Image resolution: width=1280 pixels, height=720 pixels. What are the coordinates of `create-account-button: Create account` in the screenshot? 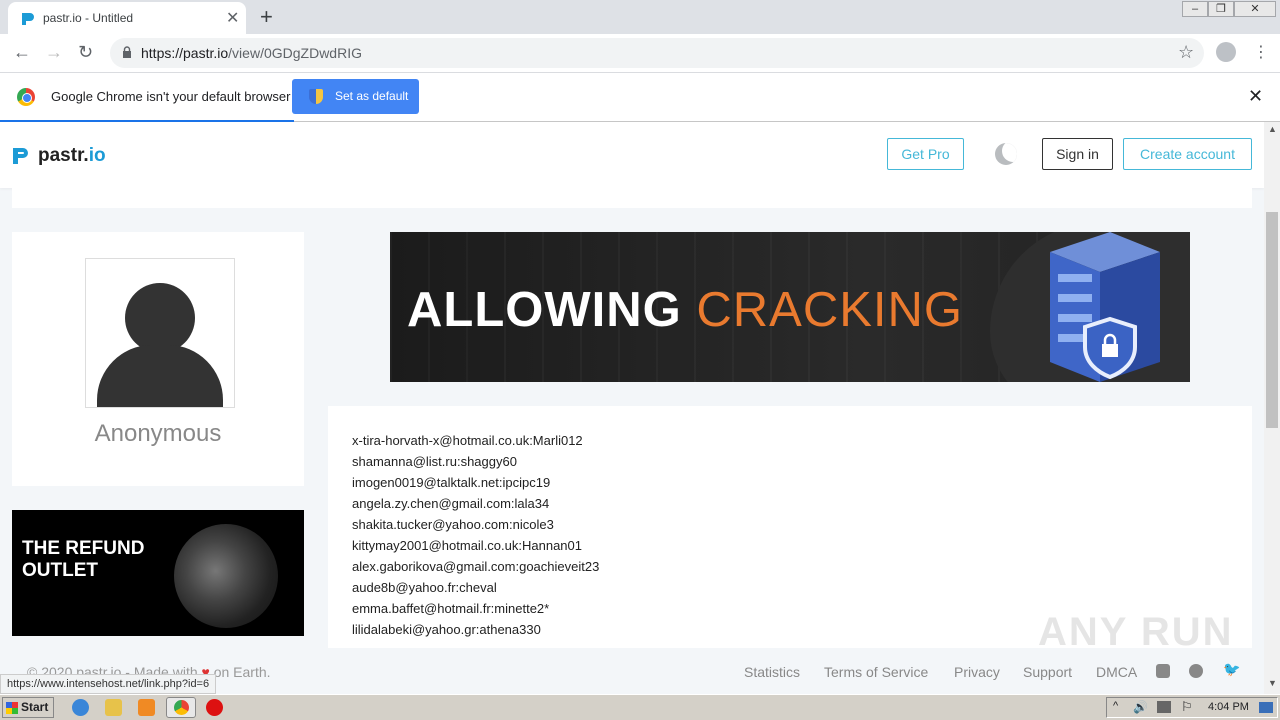 It's located at (1187, 154).